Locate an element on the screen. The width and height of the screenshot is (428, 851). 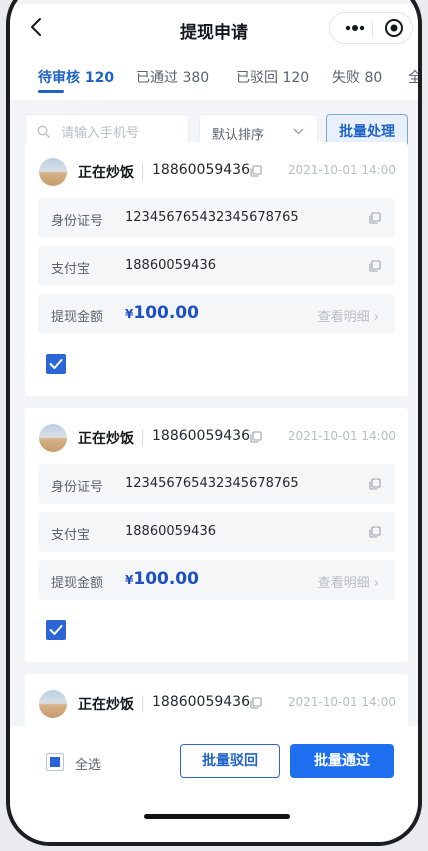
partial-check-mark is located at coordinates (55, 762).